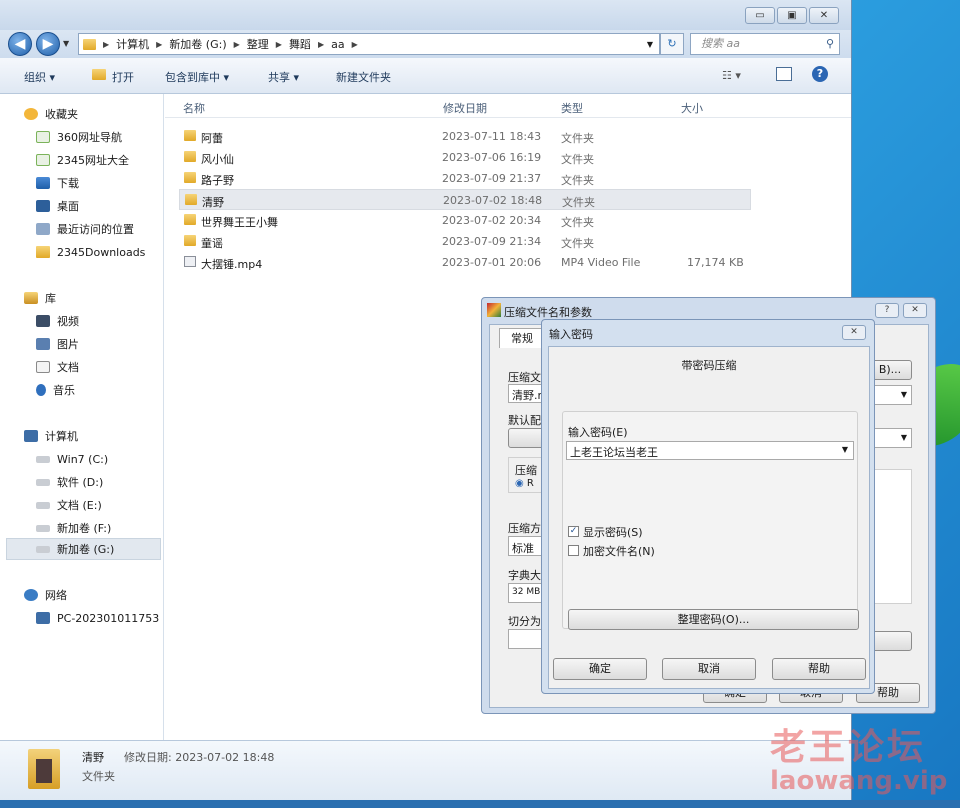 This screenshot has height=808, width=960. Describe the element at coordinates (39, 77) in the screenshot. I see `organize-button: 组织 ▾` at that location.